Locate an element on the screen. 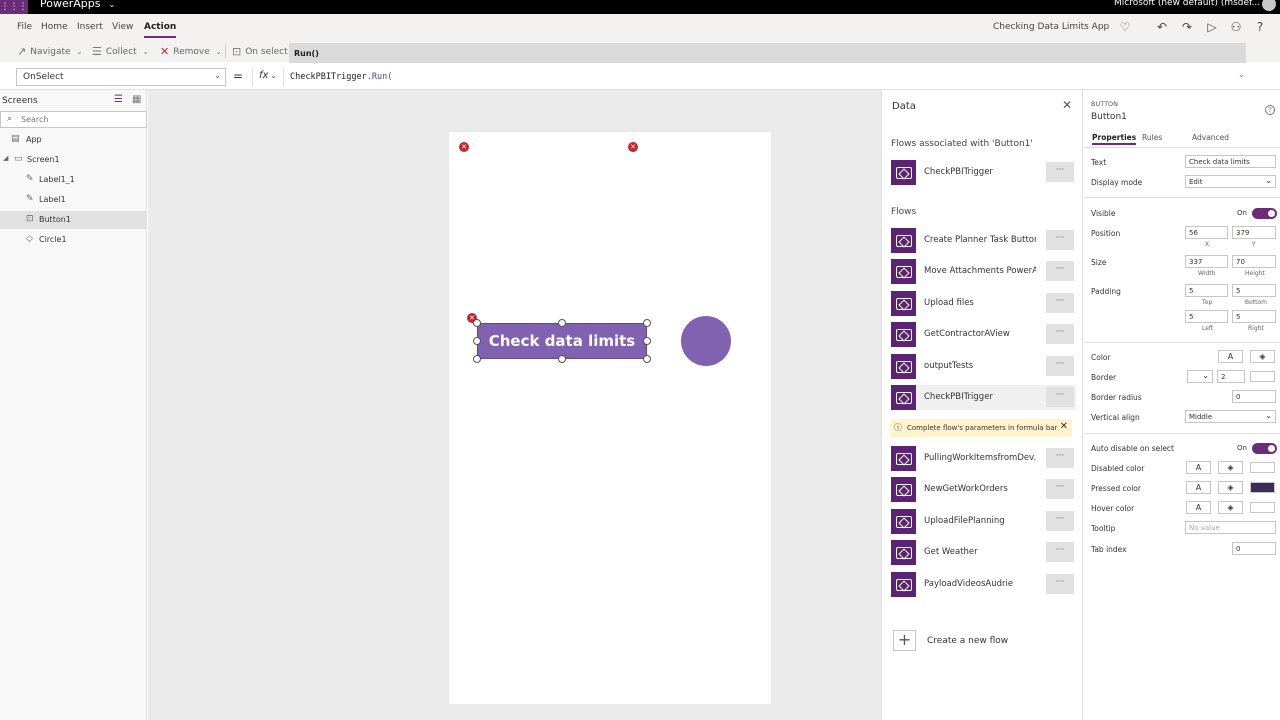 This screenshot has width=1280, height=720. flow-item: Move Attachments PowerA... ··· is located at coordinates (983, 271).